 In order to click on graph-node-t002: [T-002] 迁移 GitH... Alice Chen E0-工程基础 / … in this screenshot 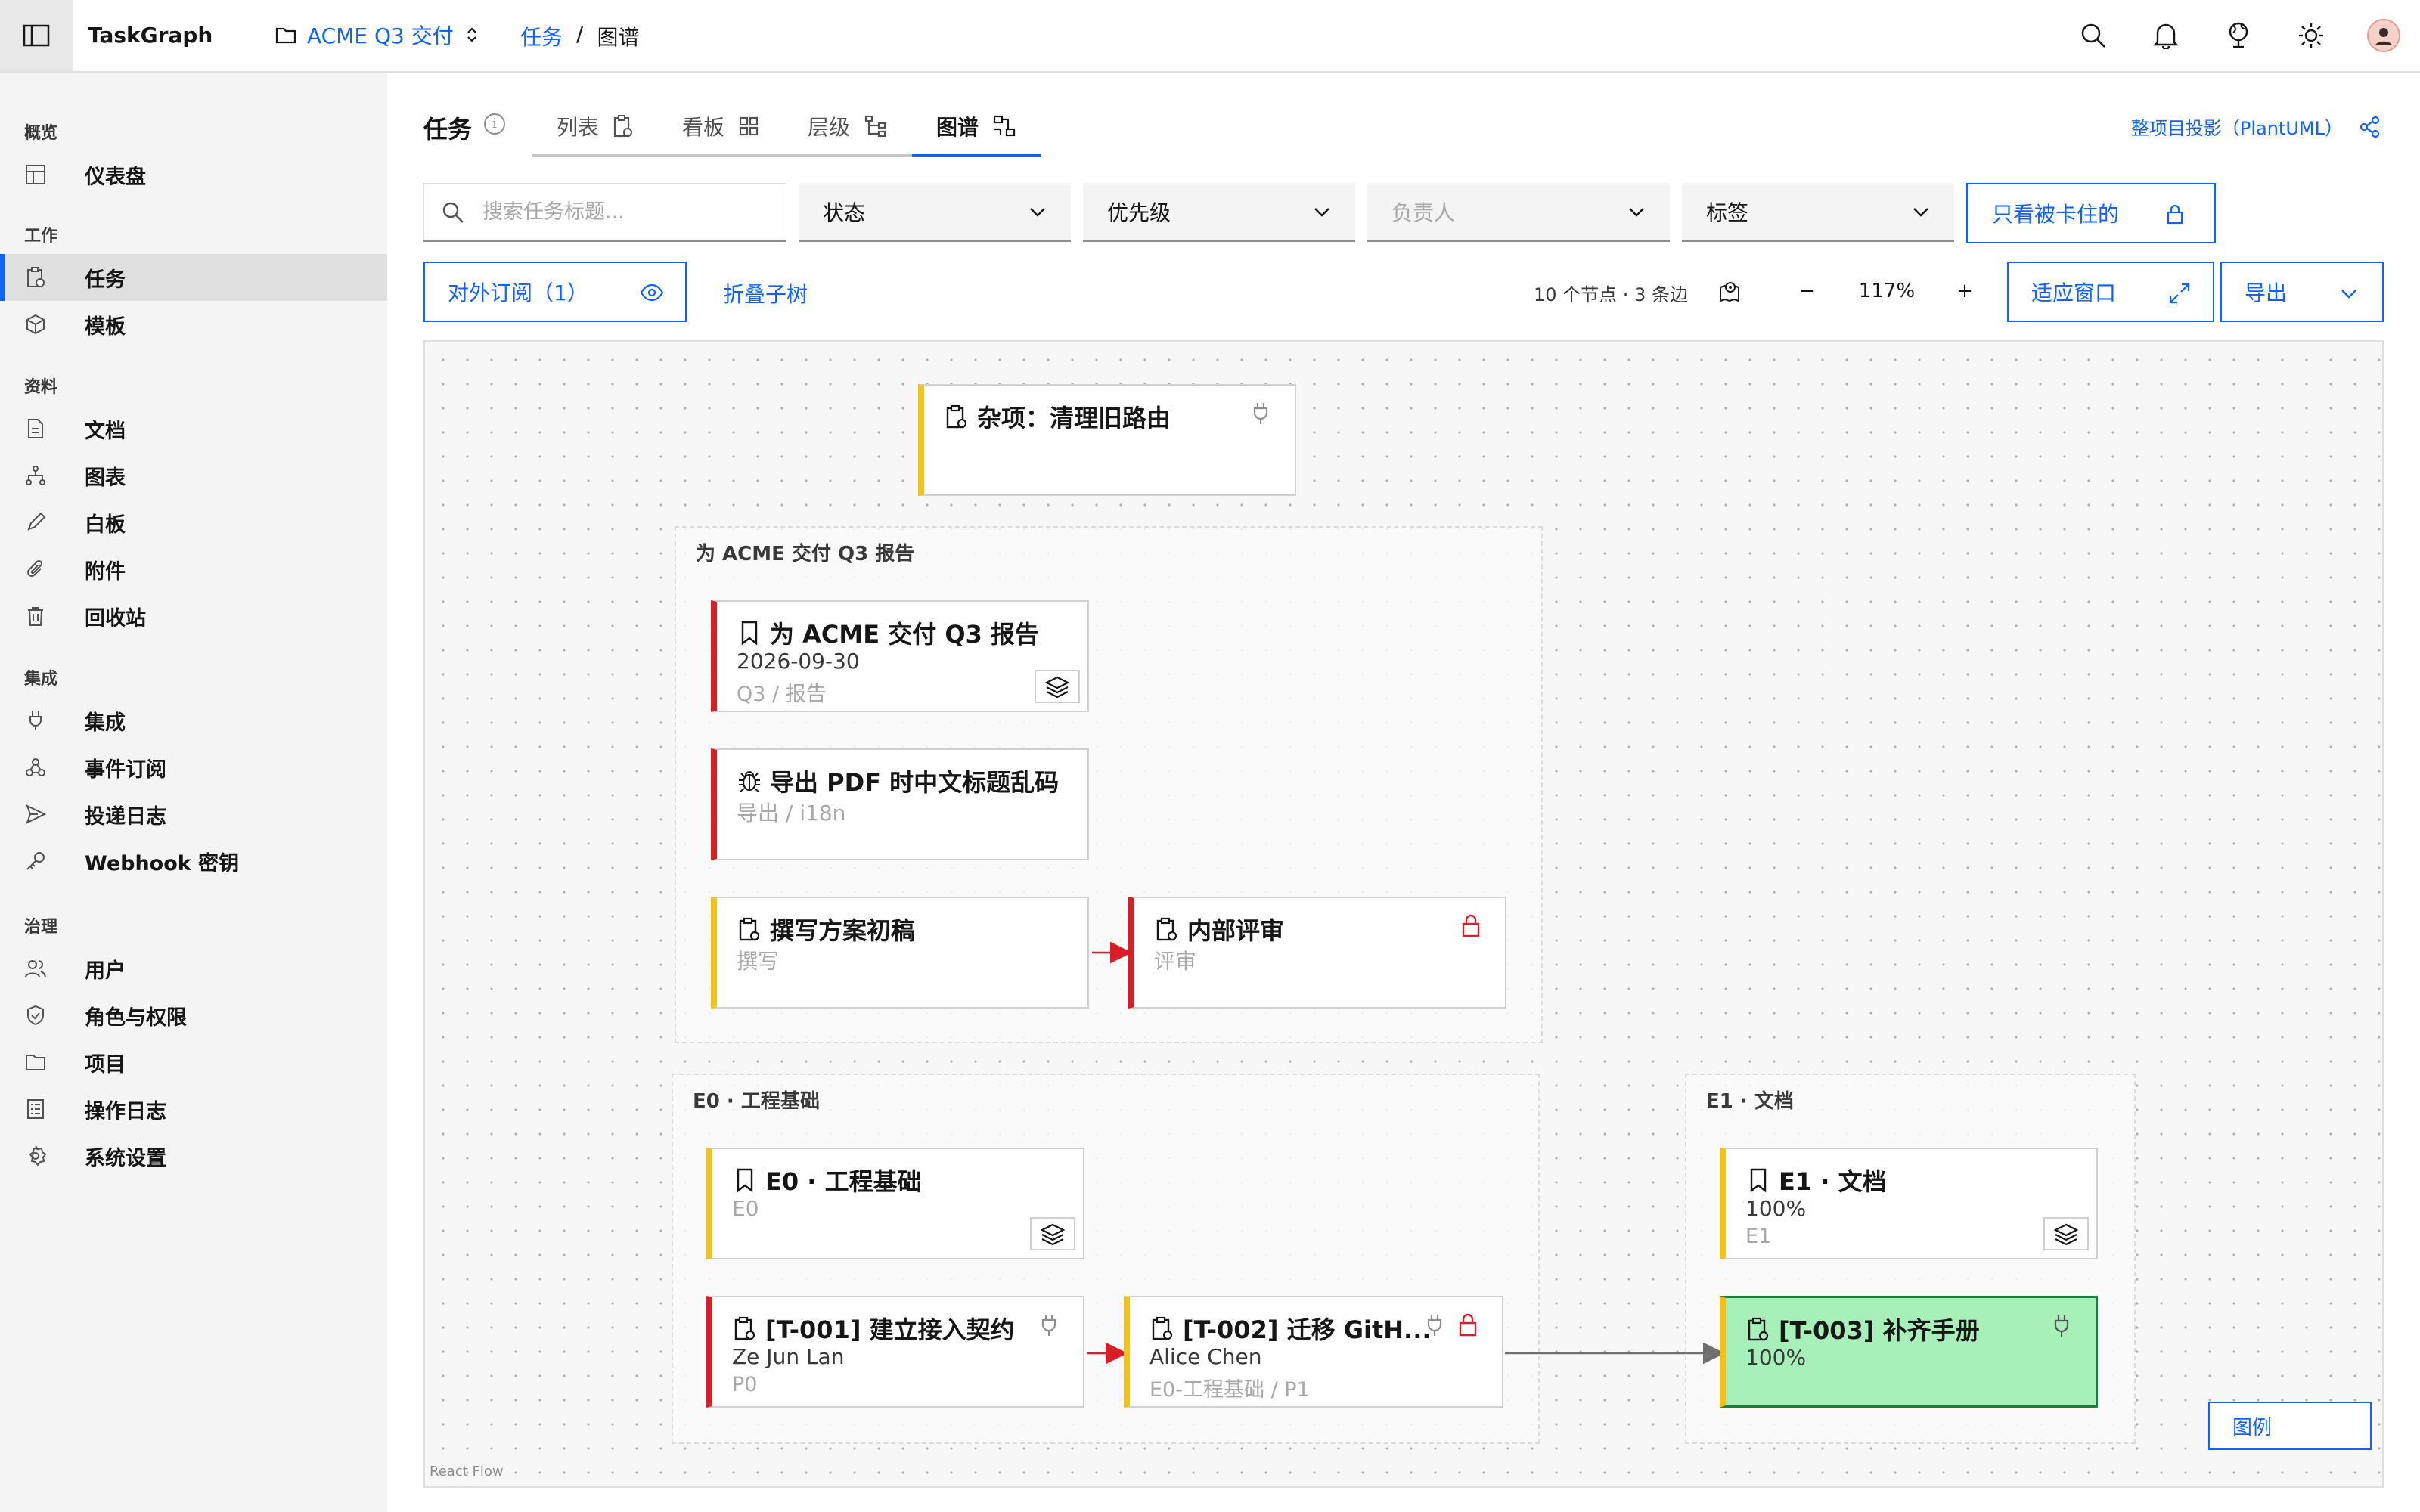, I will do `click(1313, 1352)`.